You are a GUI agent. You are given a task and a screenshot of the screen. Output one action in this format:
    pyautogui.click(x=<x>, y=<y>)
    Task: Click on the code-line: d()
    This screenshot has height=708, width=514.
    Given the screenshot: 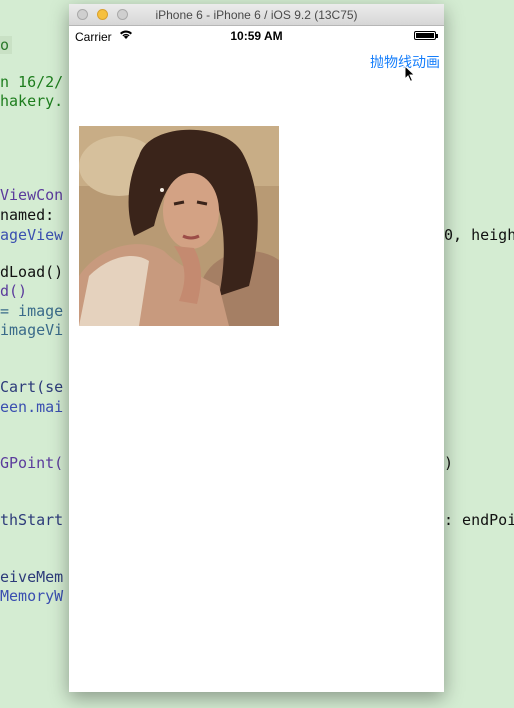 What is the action you would take?
    pyautogui.click(x=14, y=291)
    